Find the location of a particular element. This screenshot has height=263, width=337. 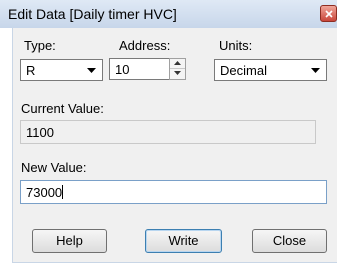

units-select-value: Decimal is located at coordinates (243, 70).